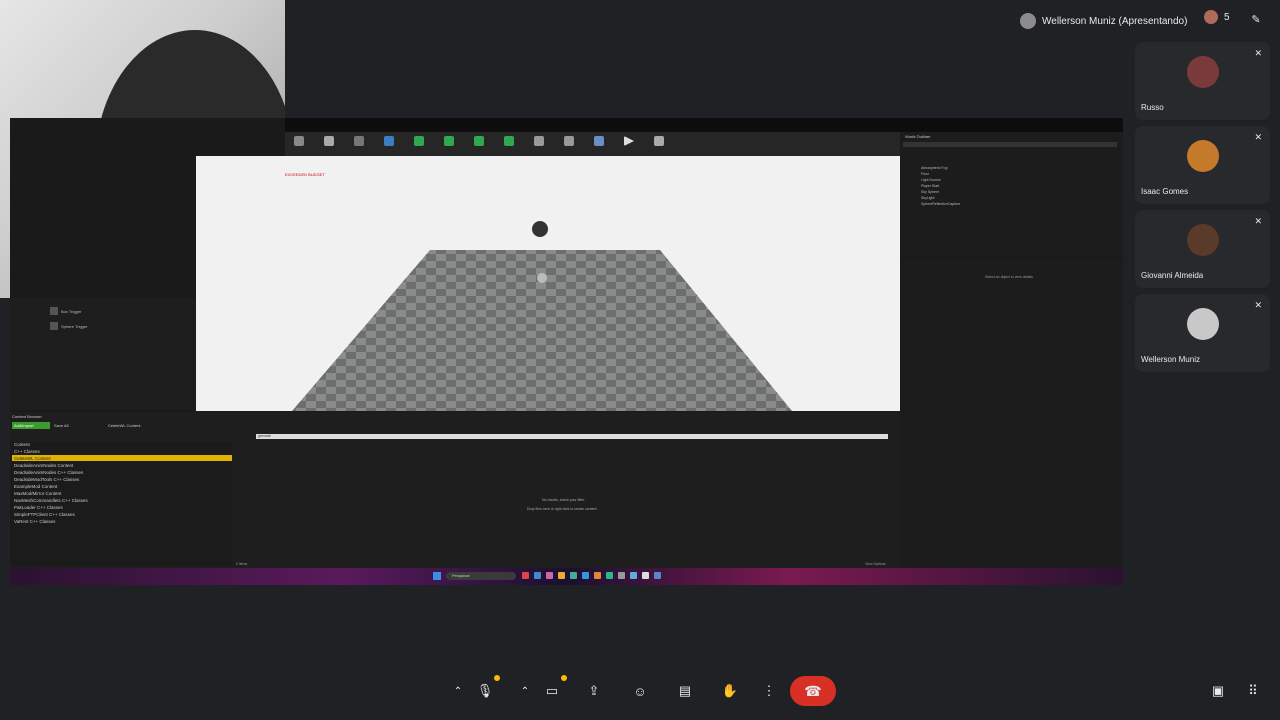 Image resolution: width=1280 pixels, height=720 pixels. Describe the element at coordinates (1009, 277) in the screenshot. I see `details-empty-text: Select an object to view details.` at that location.